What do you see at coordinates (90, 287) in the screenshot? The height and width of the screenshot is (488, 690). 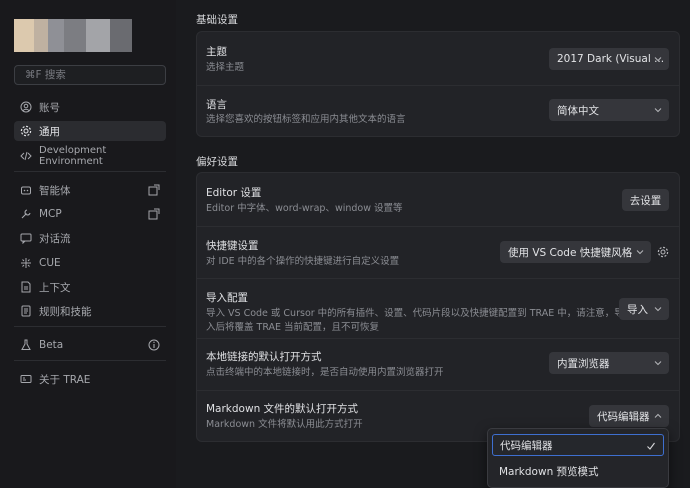 I see `sidebar-item-context: 上下文` at bounding box center [90, 287].